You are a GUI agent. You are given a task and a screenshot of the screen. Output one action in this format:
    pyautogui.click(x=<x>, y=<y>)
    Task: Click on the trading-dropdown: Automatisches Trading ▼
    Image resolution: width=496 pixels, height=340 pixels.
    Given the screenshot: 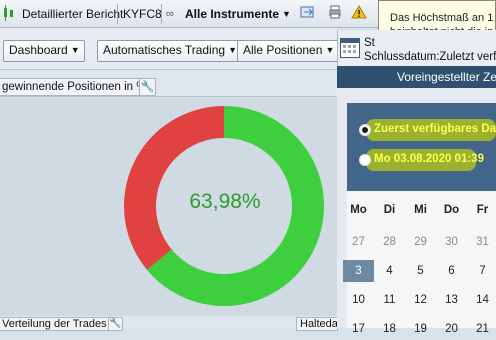 What is the action you would take?
    pyautogui.click(x=170, y=51)
    